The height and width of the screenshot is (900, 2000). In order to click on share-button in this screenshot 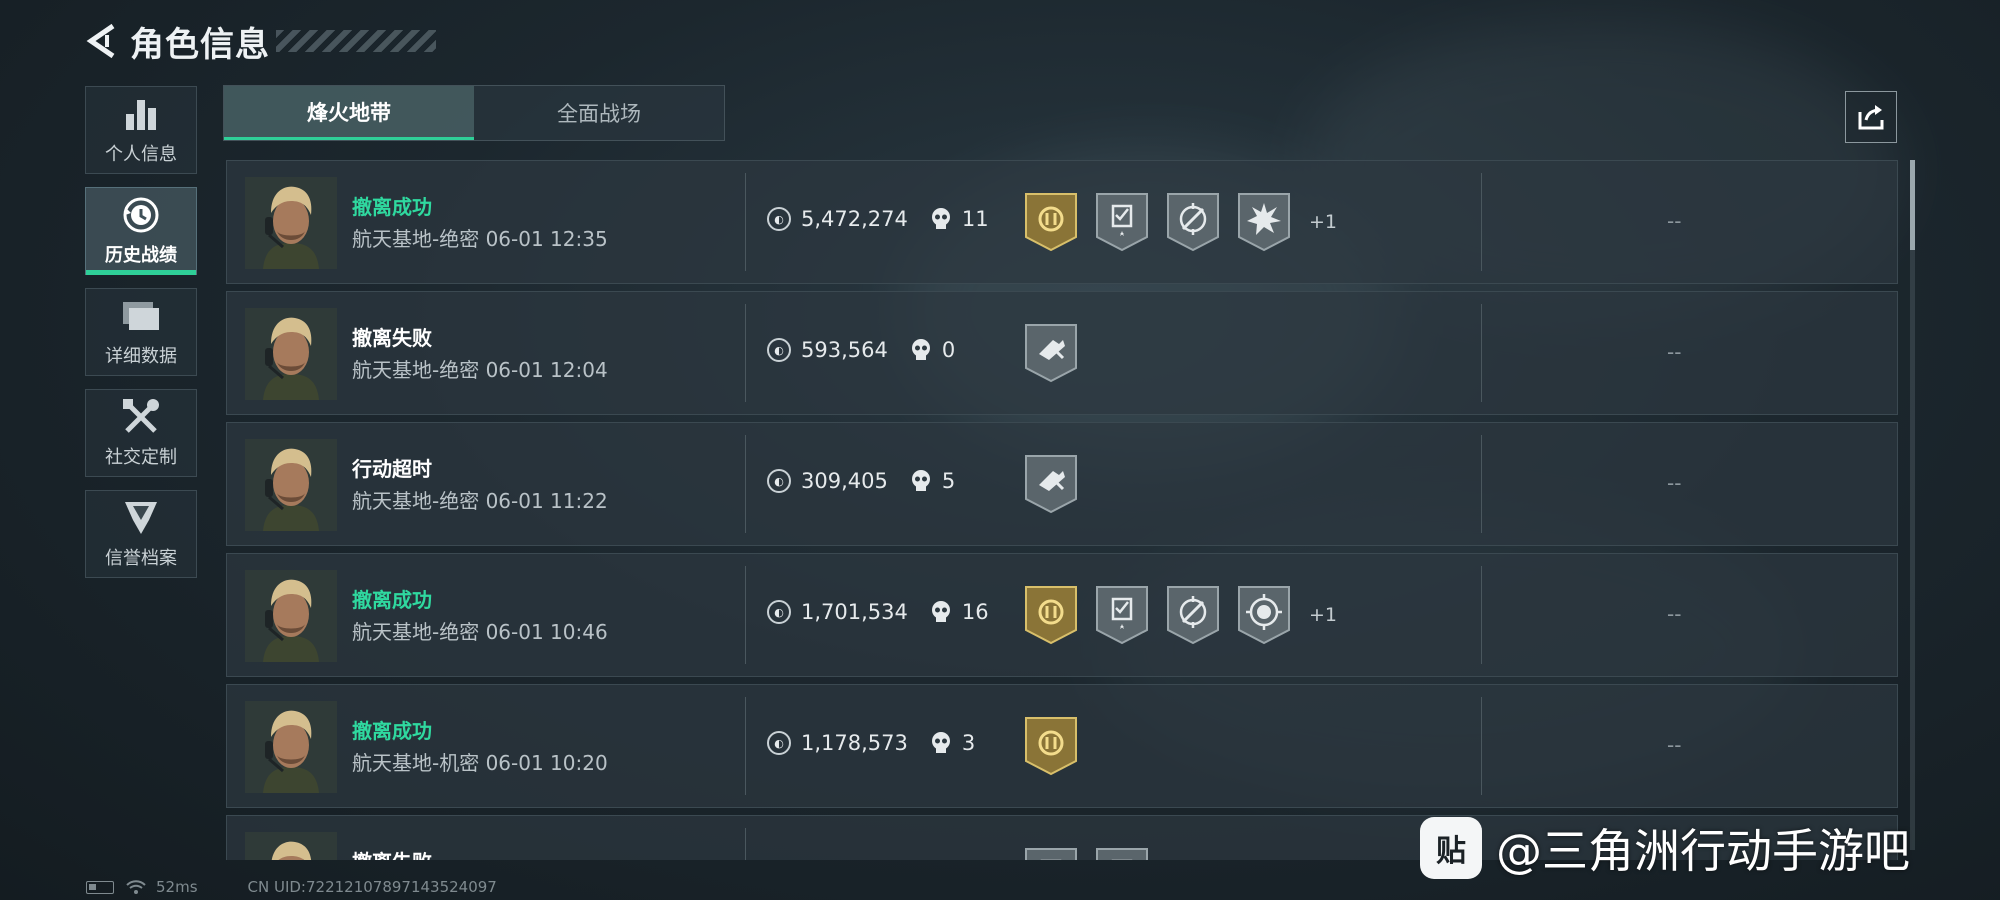, I will do `click(1871, 117)`.